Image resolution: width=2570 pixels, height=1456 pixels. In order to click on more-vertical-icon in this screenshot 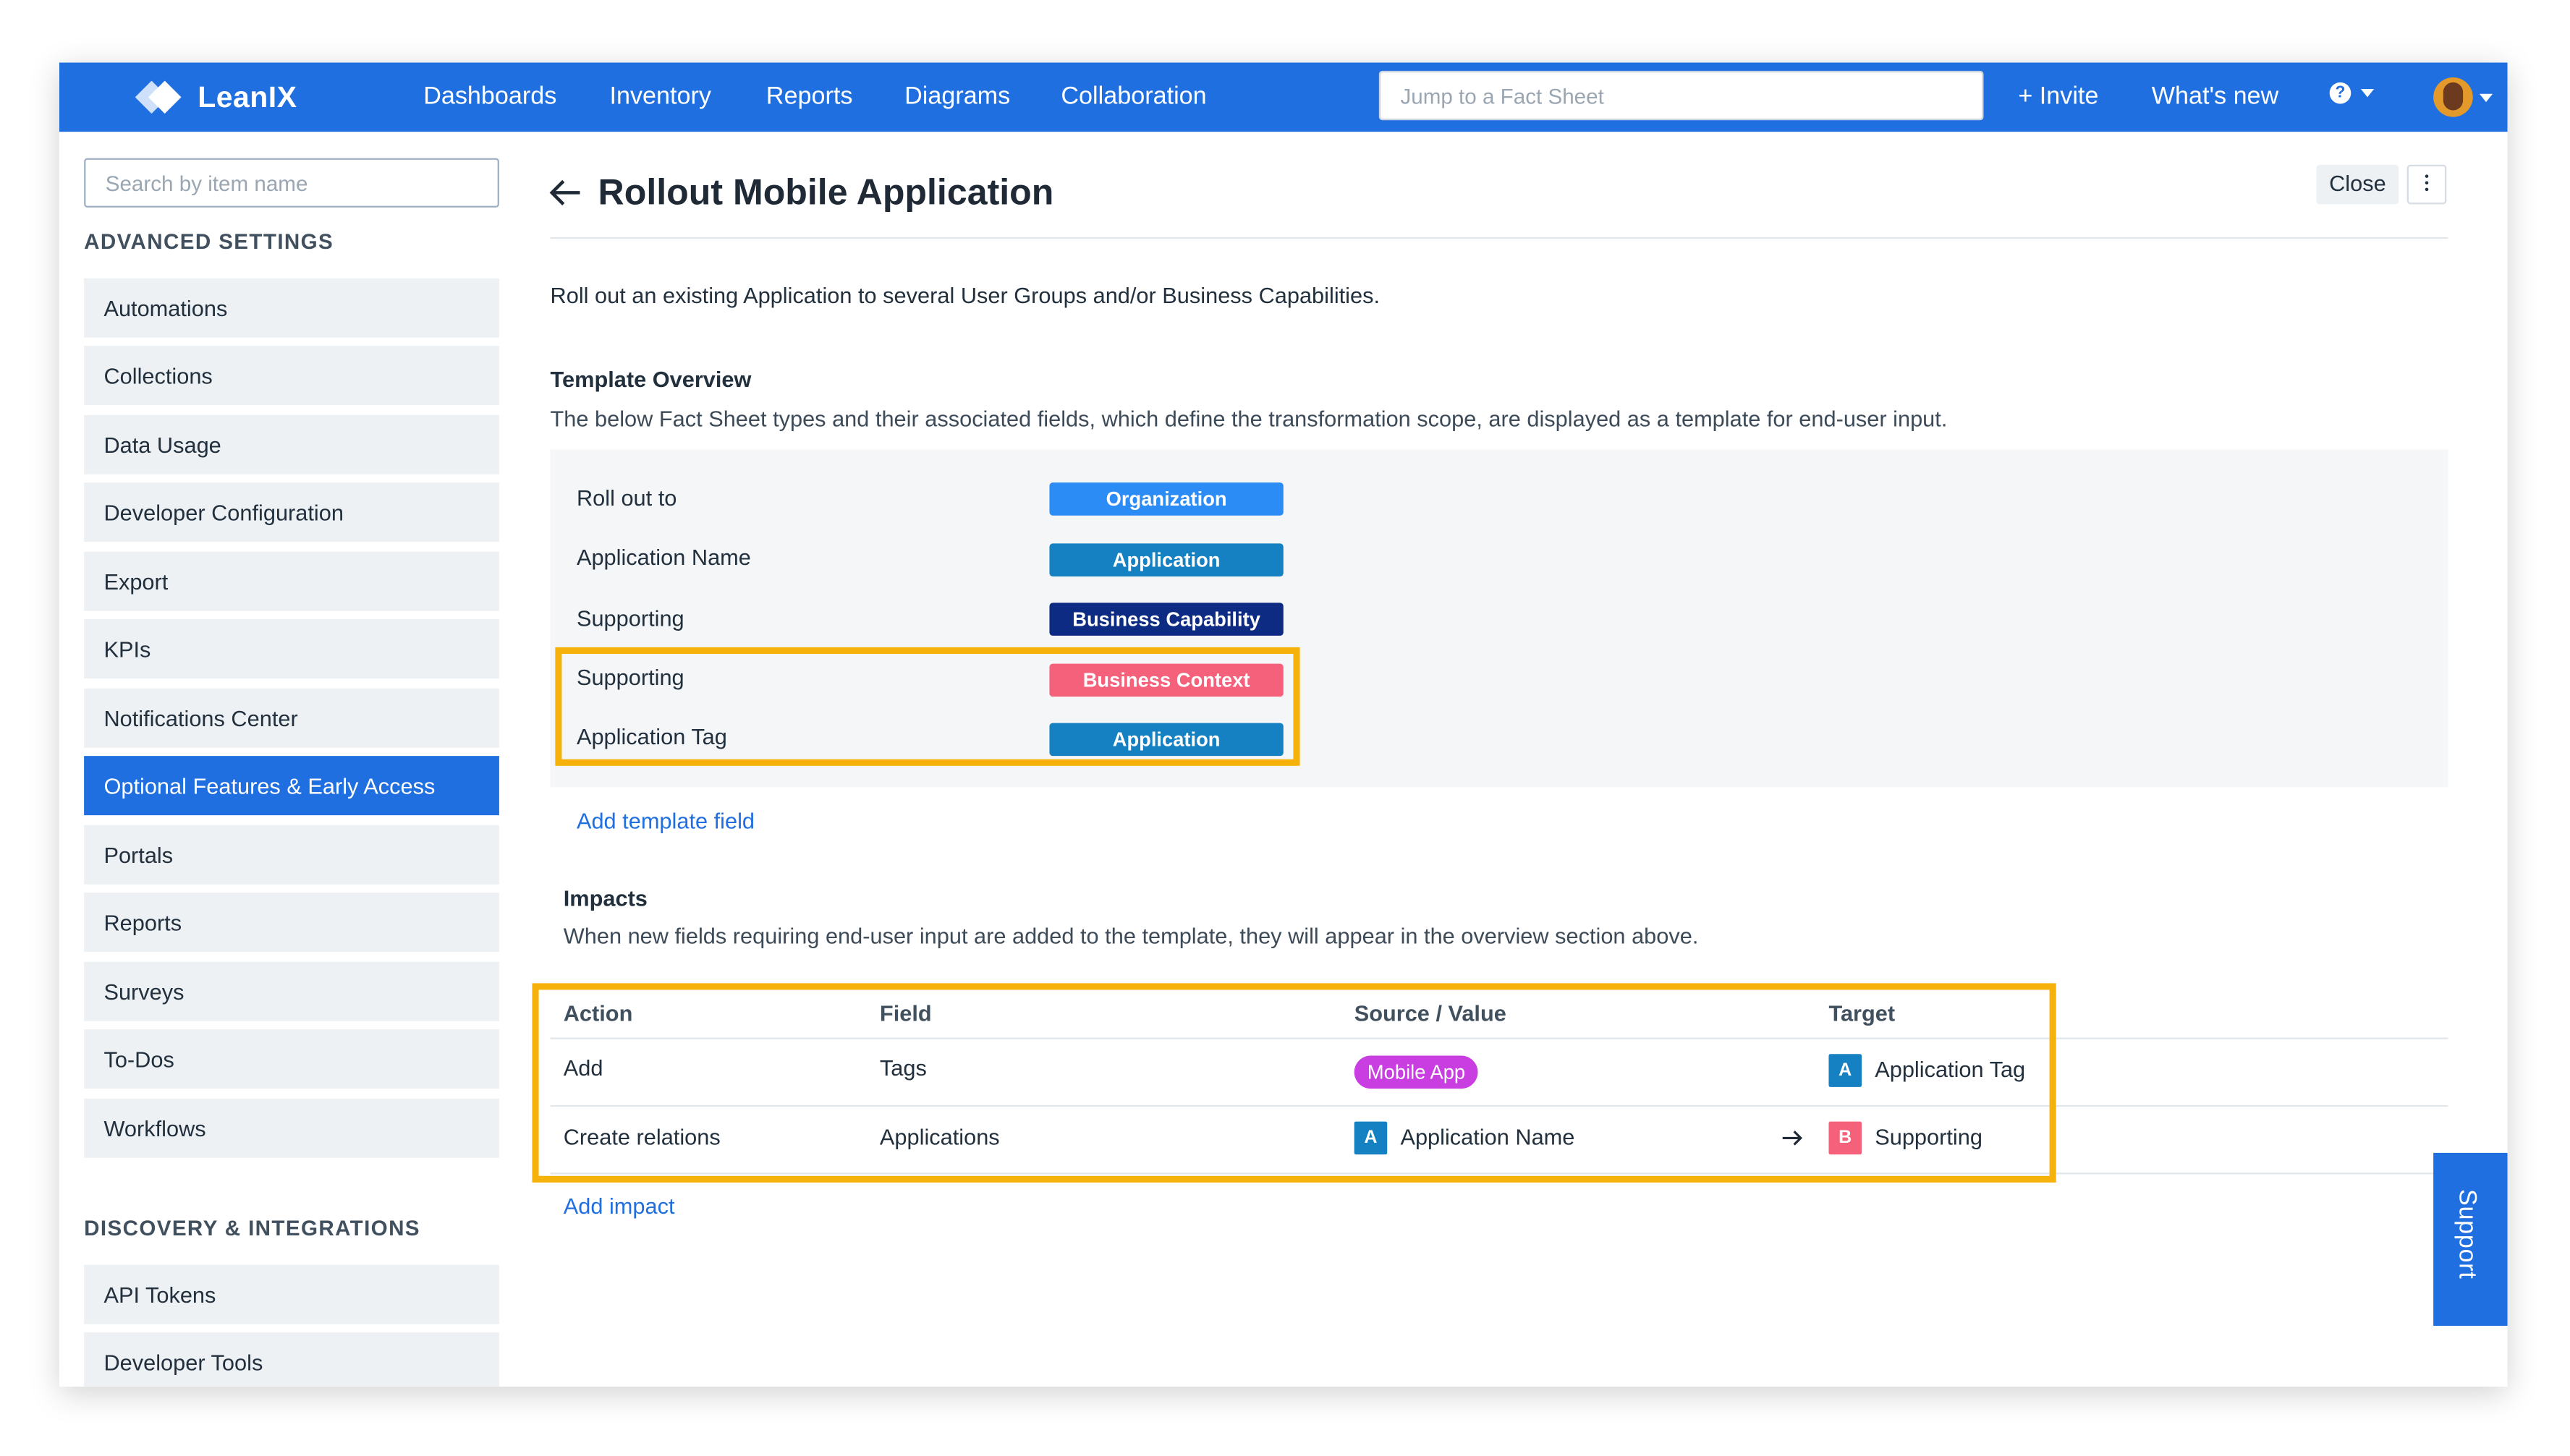, I will do `click(2427, 184)`.